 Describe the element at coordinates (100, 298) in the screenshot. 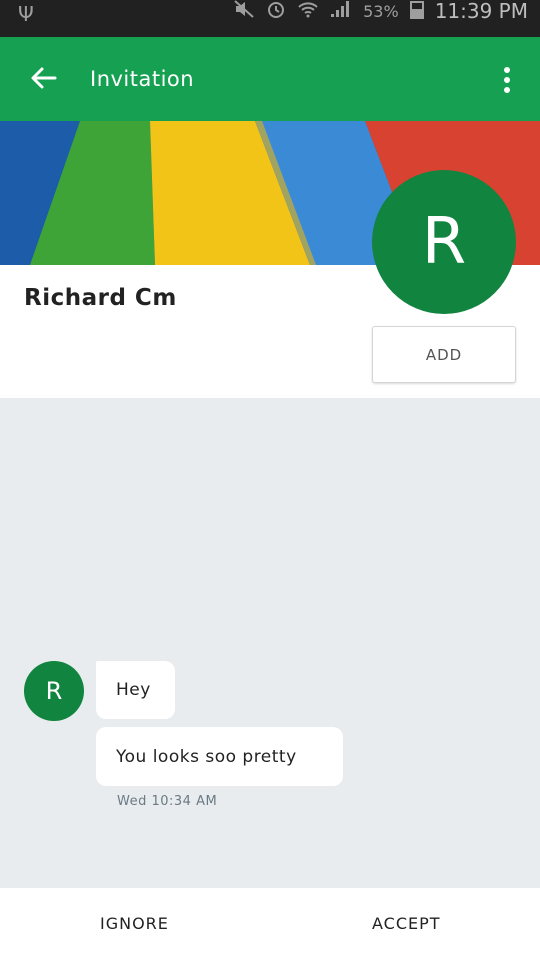

I see `contact-name: Richard Cm` at that location.